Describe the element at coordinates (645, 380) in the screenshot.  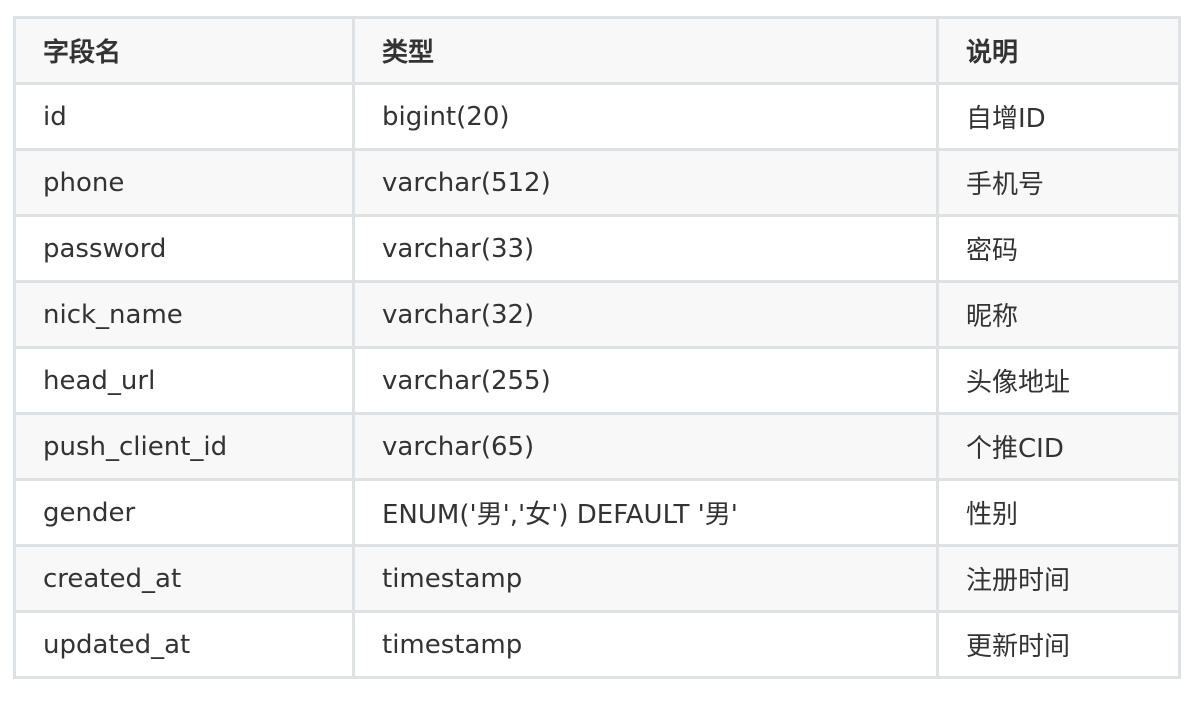
I see `type-cell: varchar(255)` at that location.